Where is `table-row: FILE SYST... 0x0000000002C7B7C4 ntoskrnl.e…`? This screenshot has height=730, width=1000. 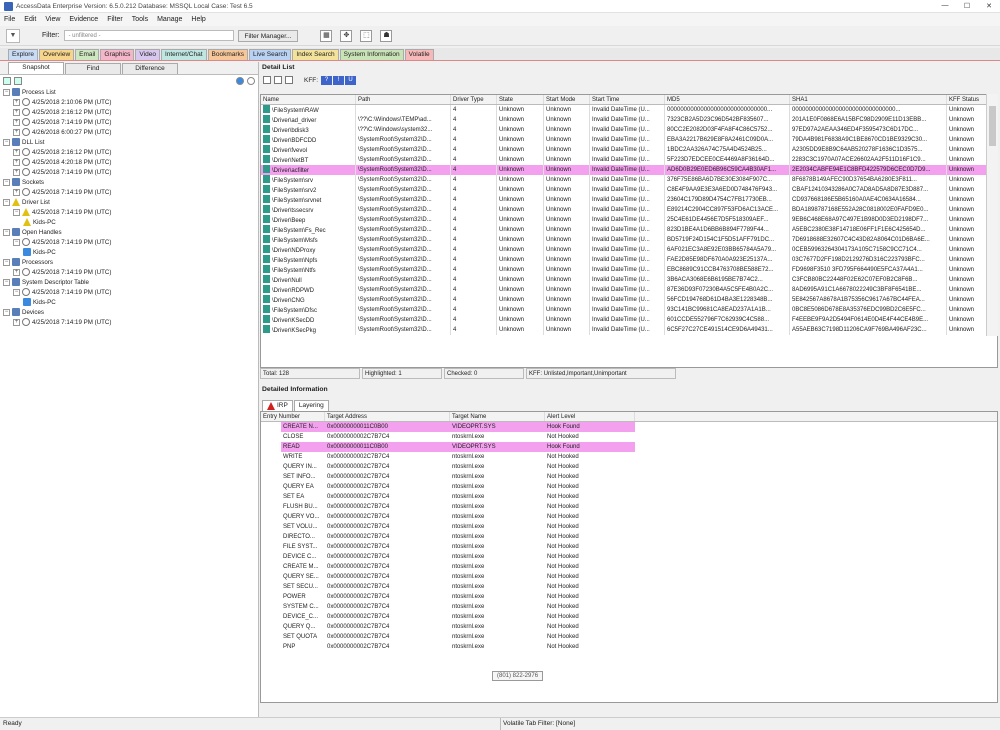
table-row: FILE SYST... 0x0000000002C7B7C4 ntoskrnl.e… is located at coordinates (629, 547).